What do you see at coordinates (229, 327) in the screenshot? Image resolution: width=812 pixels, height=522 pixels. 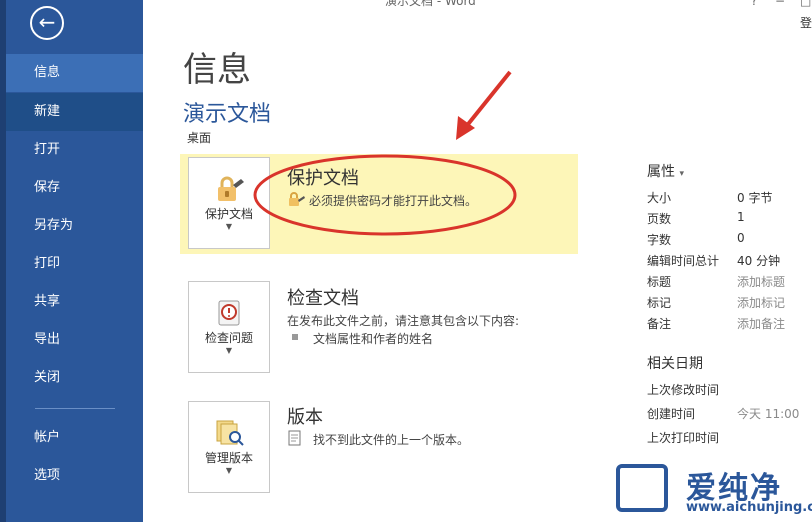 I see `check-for-issues-button: 检查问题 ▼` at bounding box center [229, 327].